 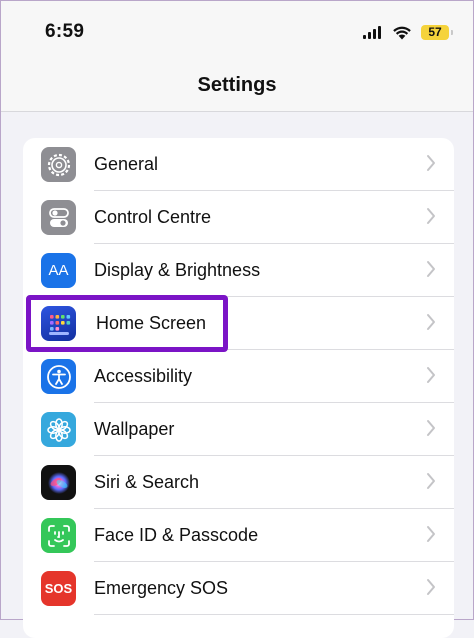 What do you see at coordinates (402, 33) in the screenshot?
I see `wifi-icon` at bounding box center [402, 33].